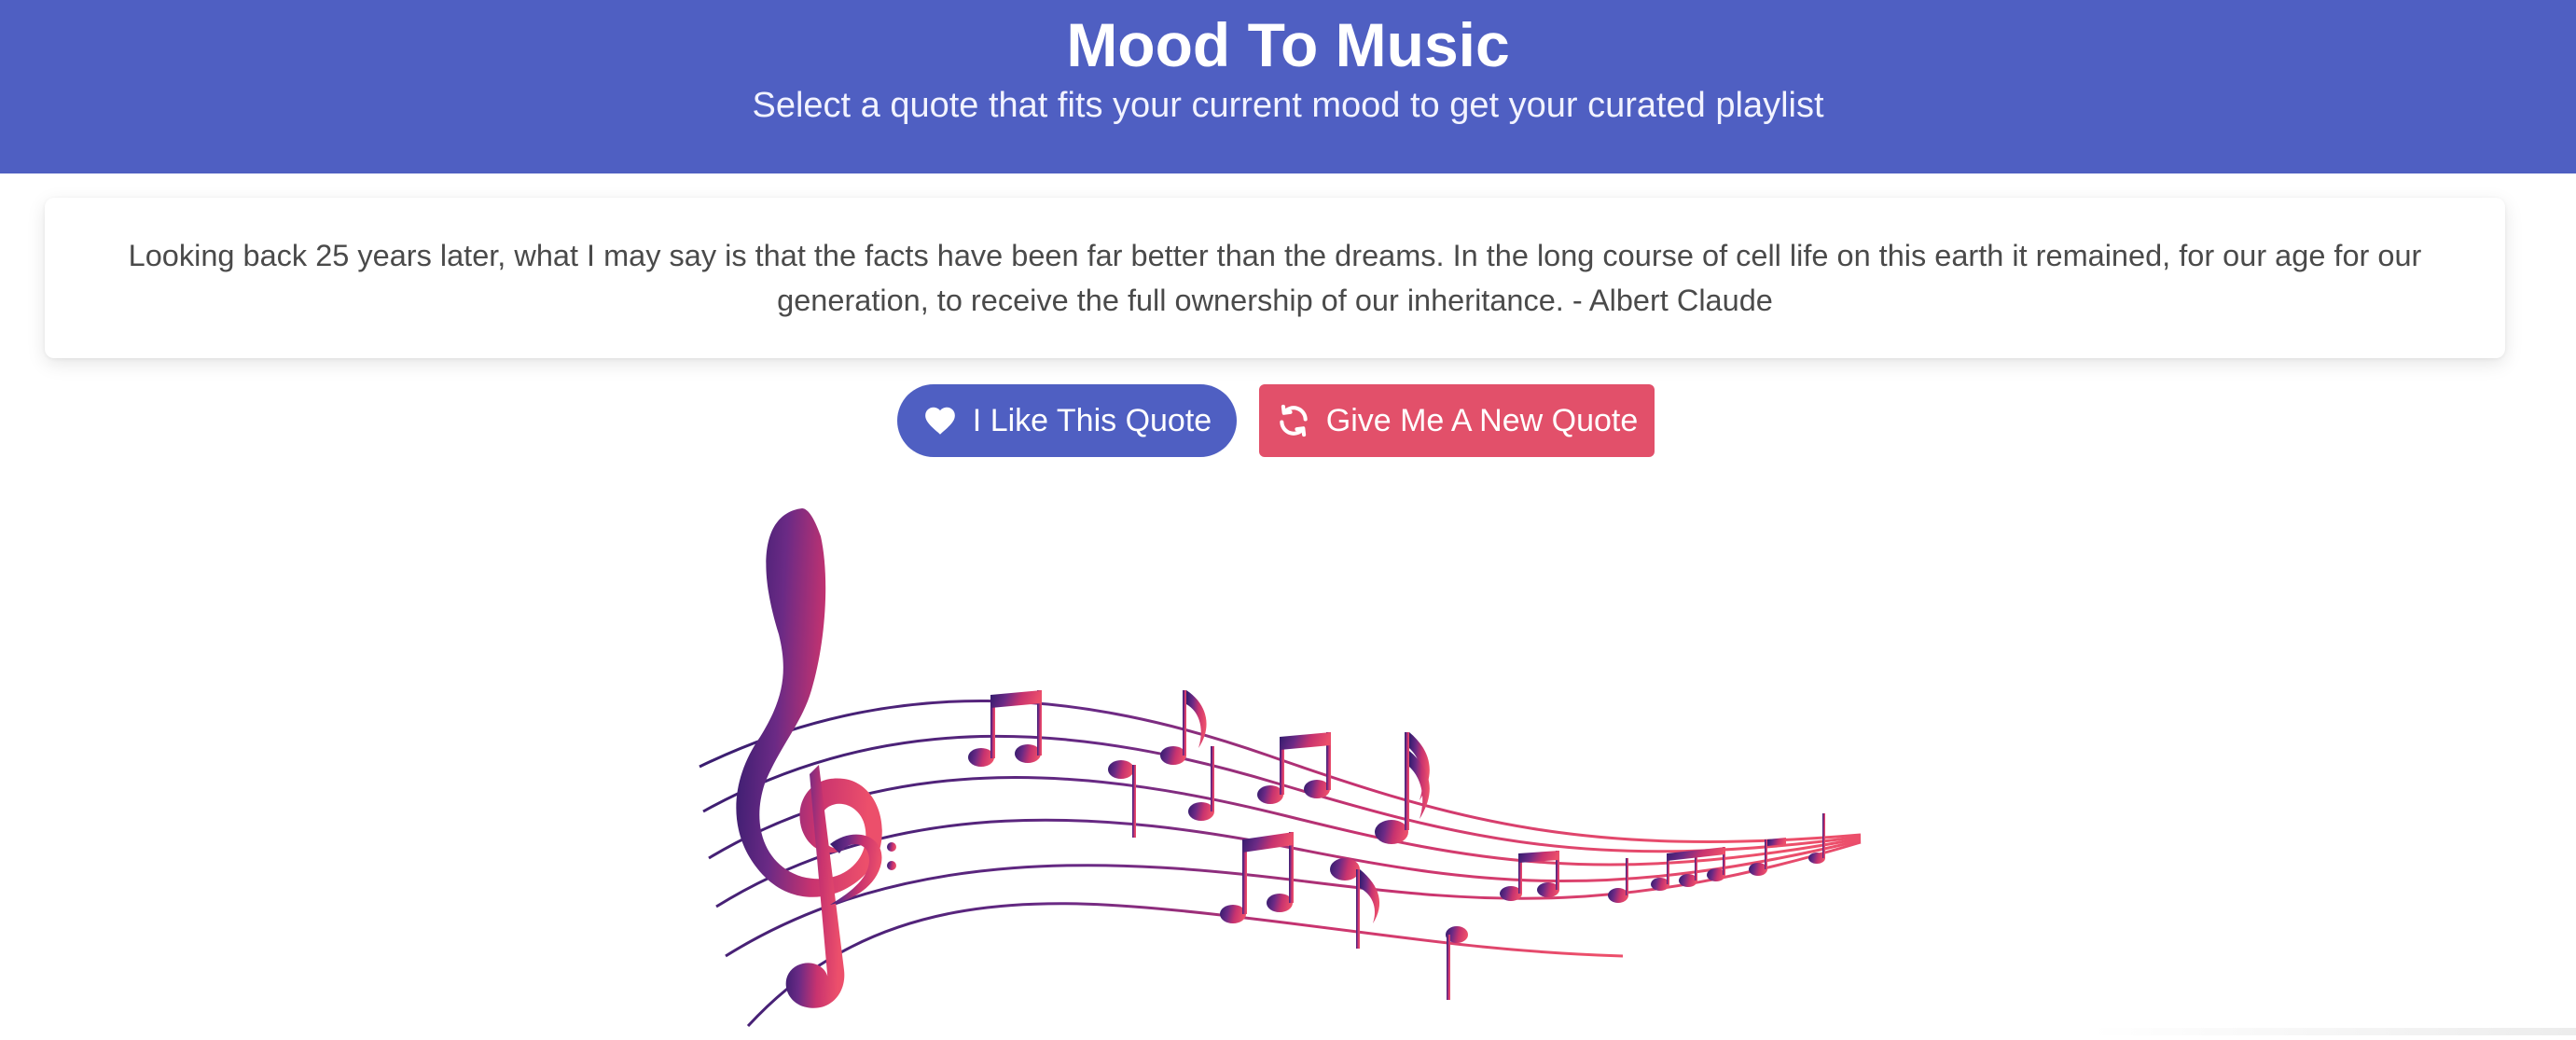 The height and width of the screenshot is (1040, 2576). I want to click on new-quote-button: Give Me A New Quote, so click(1457, 420).